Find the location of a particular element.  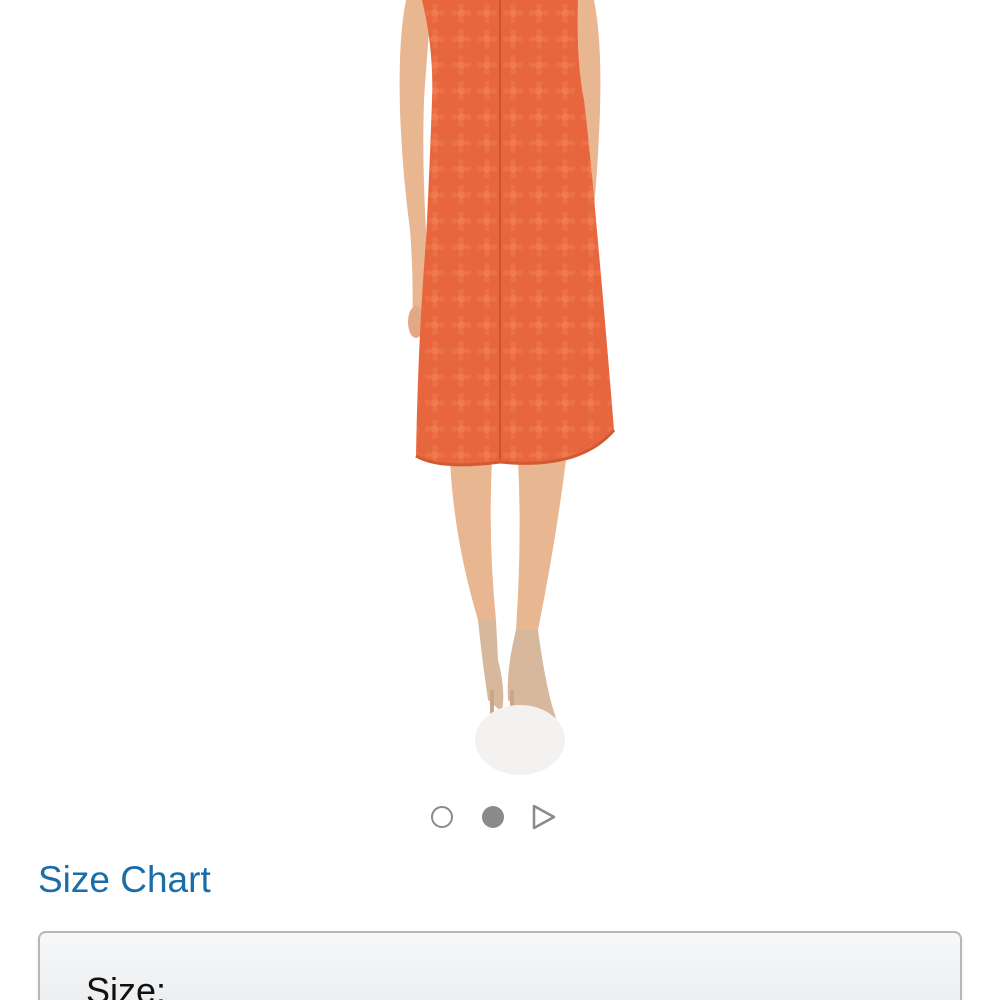

image-carousel-pager is located at coordinates (500, 818).